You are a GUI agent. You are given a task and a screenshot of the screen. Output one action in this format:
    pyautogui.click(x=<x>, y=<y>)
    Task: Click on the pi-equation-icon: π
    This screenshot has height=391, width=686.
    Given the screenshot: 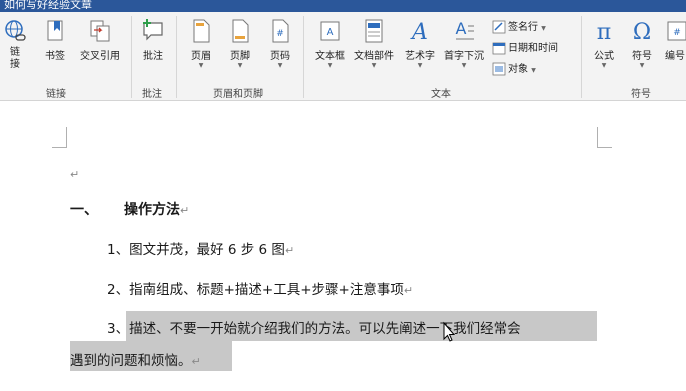 What is the action you would take?
    pyautogui.click(x=604, y=32)
    